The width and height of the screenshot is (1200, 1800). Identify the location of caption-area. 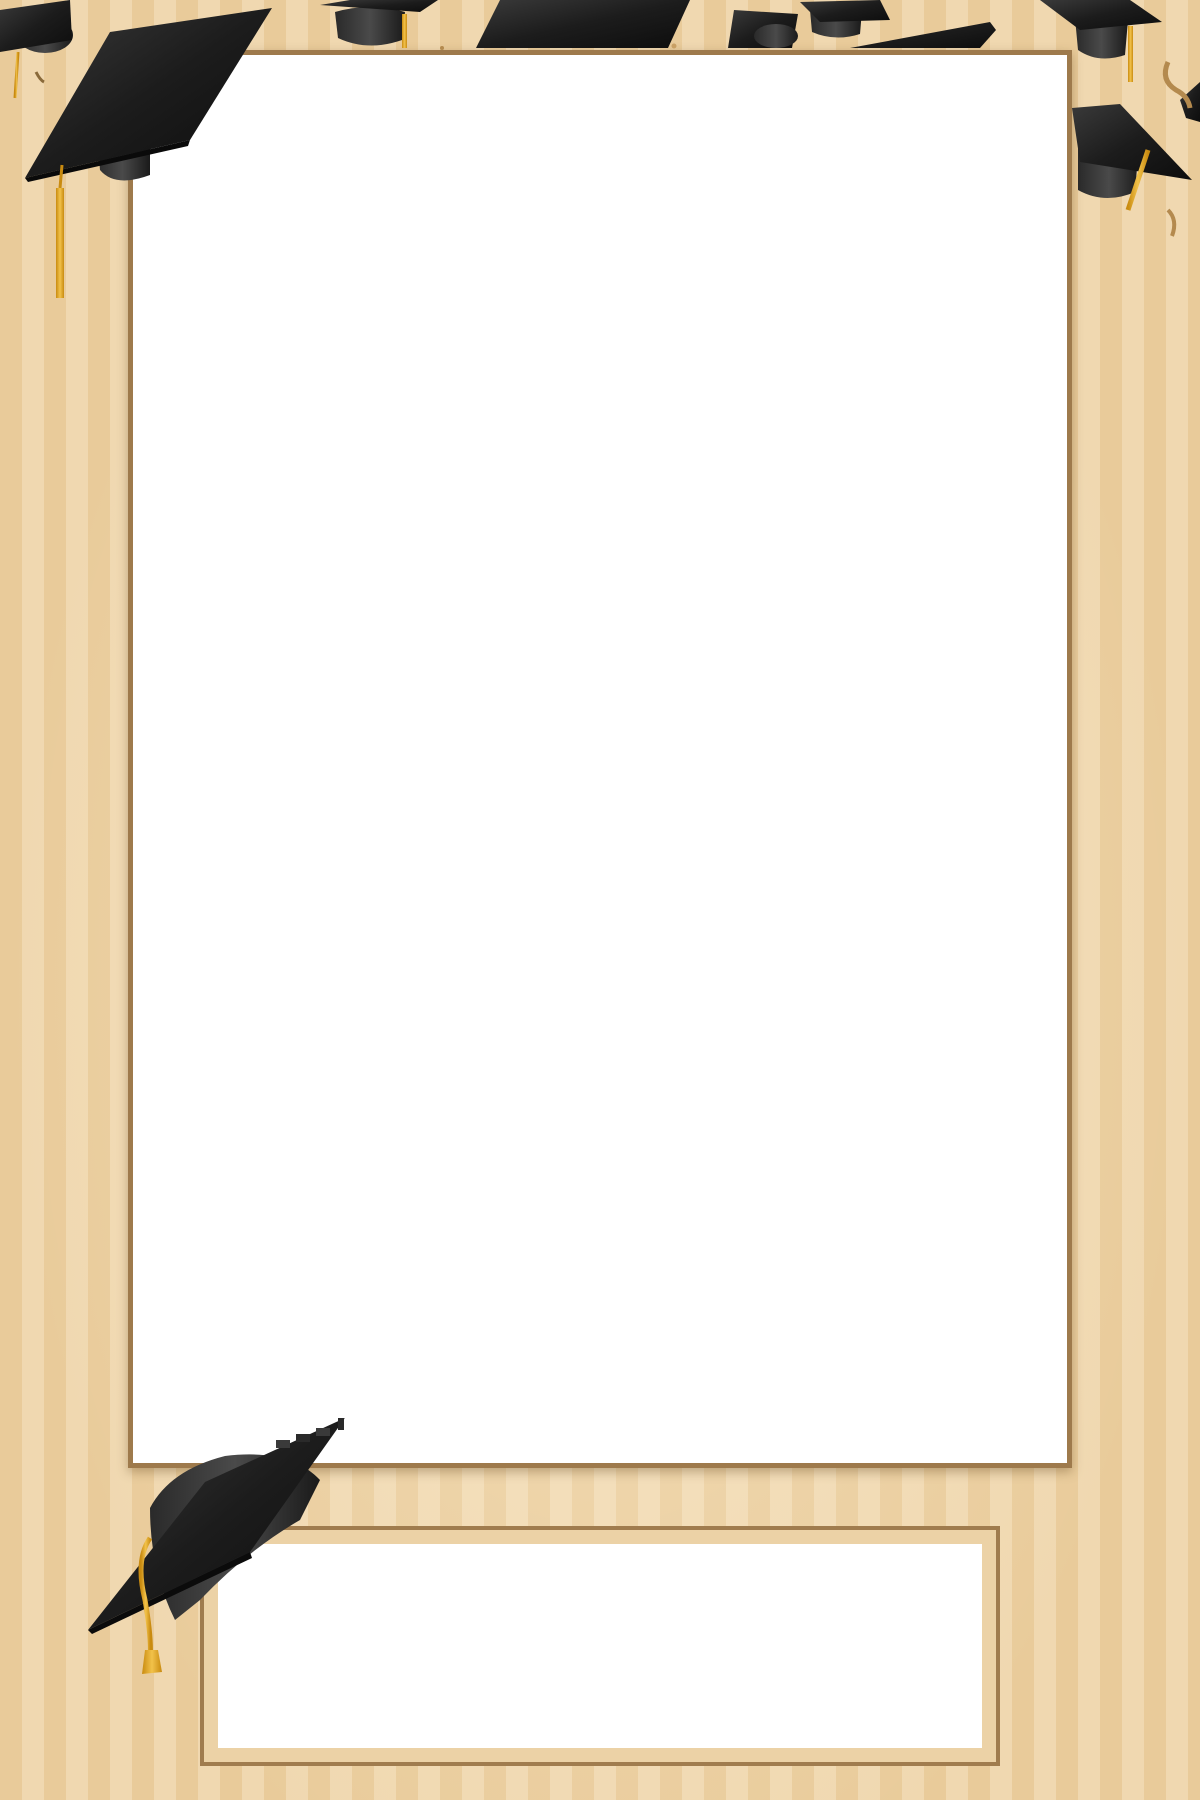
(600, 1646).